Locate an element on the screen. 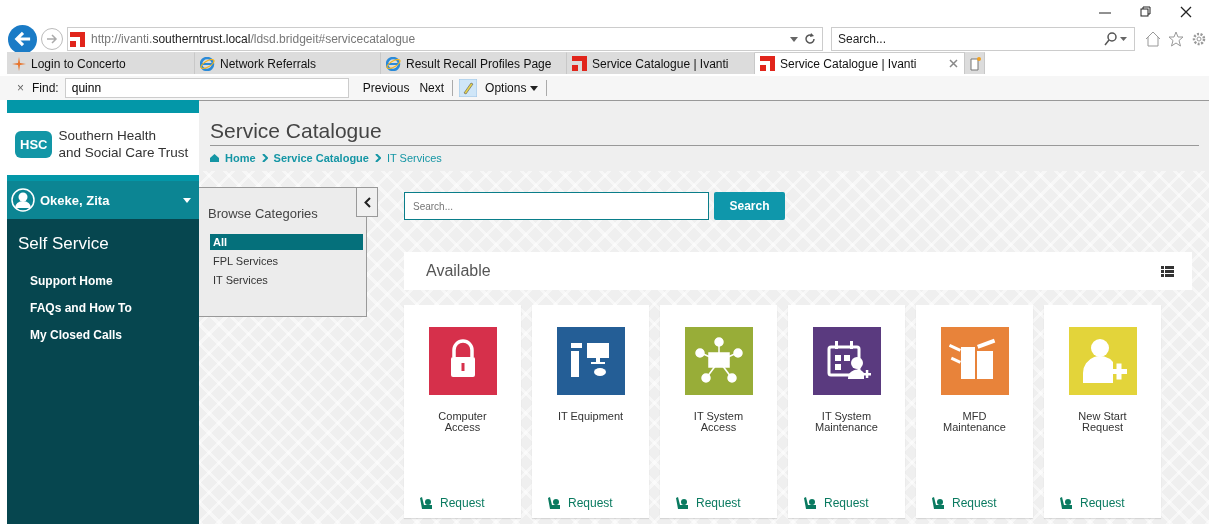 The height and width of the screenshot is (524, 1209). service-name: IT System Maintenance is located at coordinates (846, 423).